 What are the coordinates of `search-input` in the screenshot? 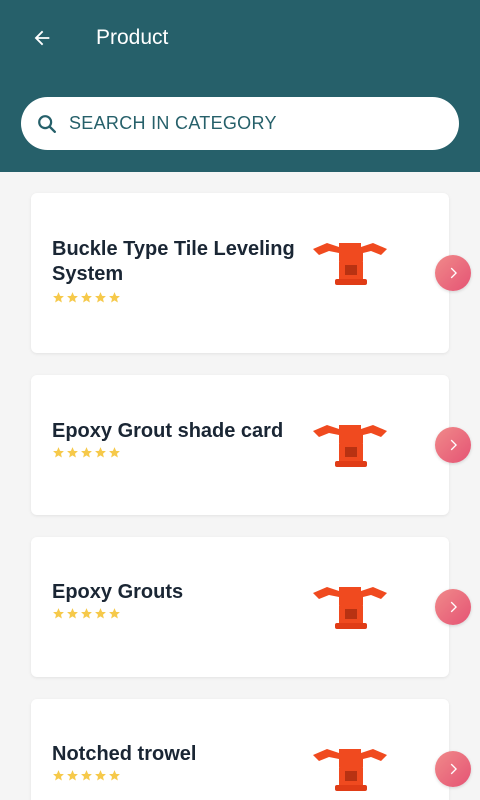 It's located at (249, 123).